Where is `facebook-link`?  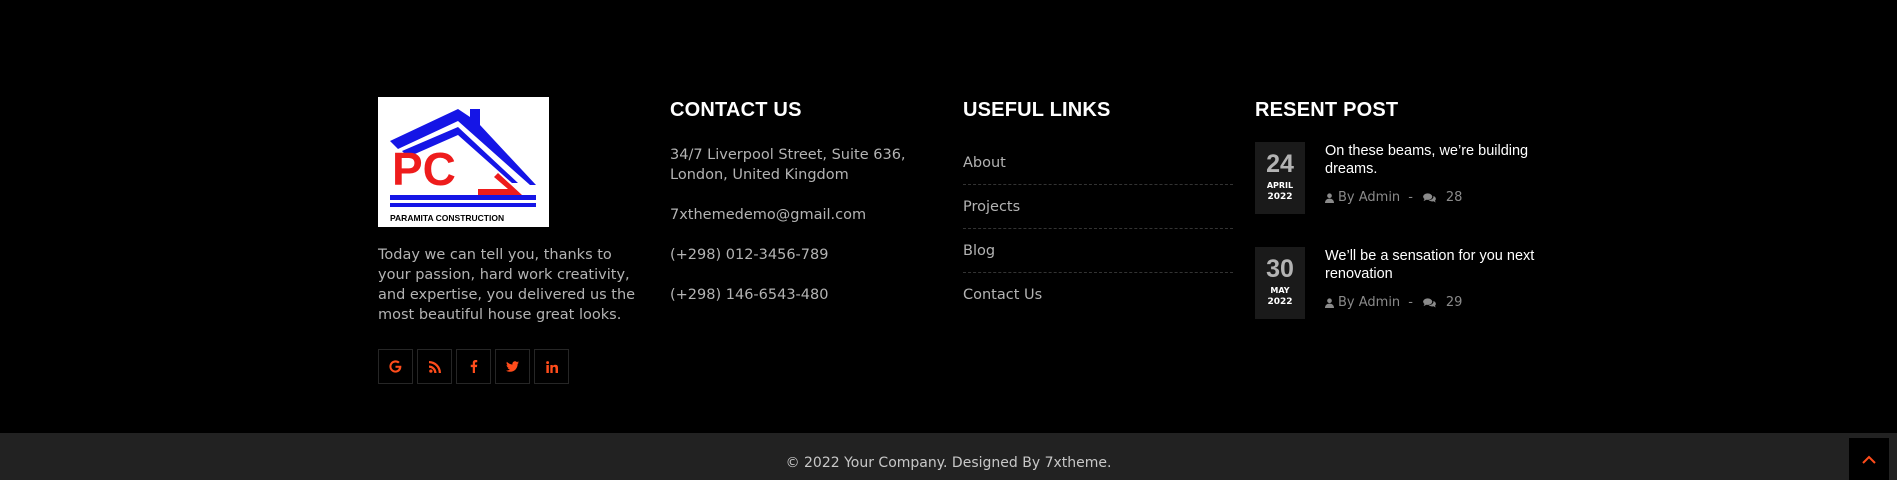 facebook-link is located at coordinates (473, 366).